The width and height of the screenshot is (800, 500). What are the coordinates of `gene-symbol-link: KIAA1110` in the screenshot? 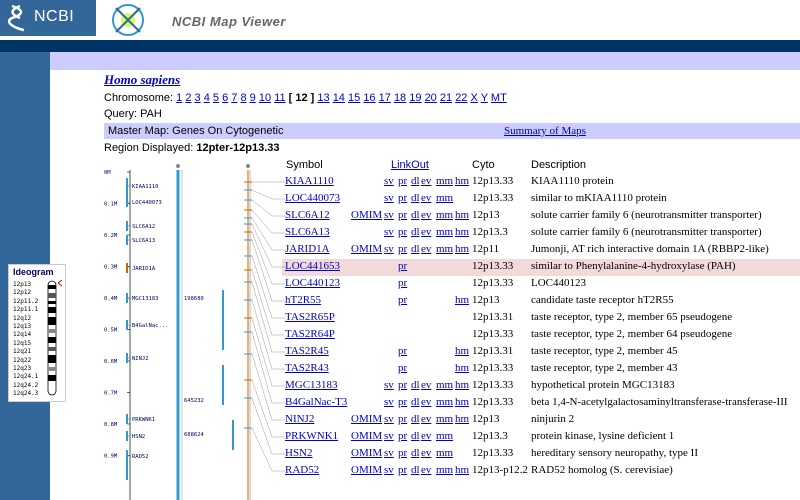 It's located at (309, 181).